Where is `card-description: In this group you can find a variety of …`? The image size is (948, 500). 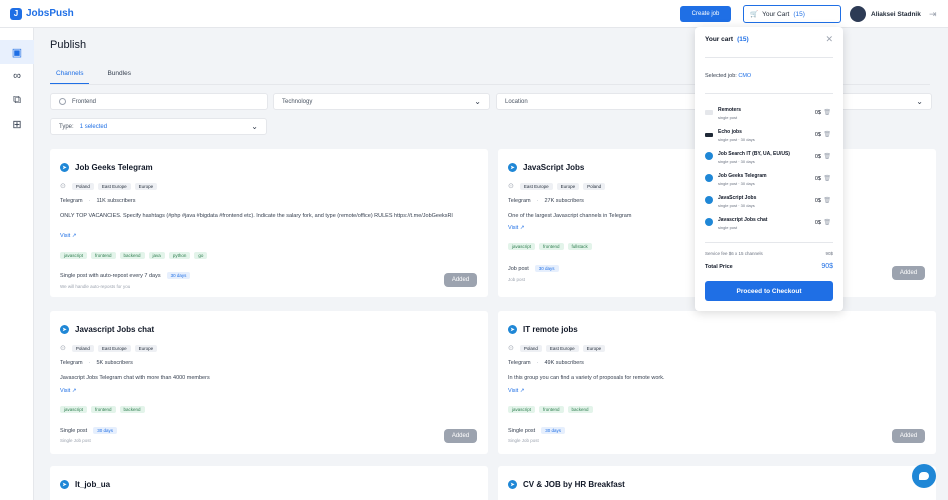
card-description: In this group you can find a variety of … is located at coordinates (586, 378).